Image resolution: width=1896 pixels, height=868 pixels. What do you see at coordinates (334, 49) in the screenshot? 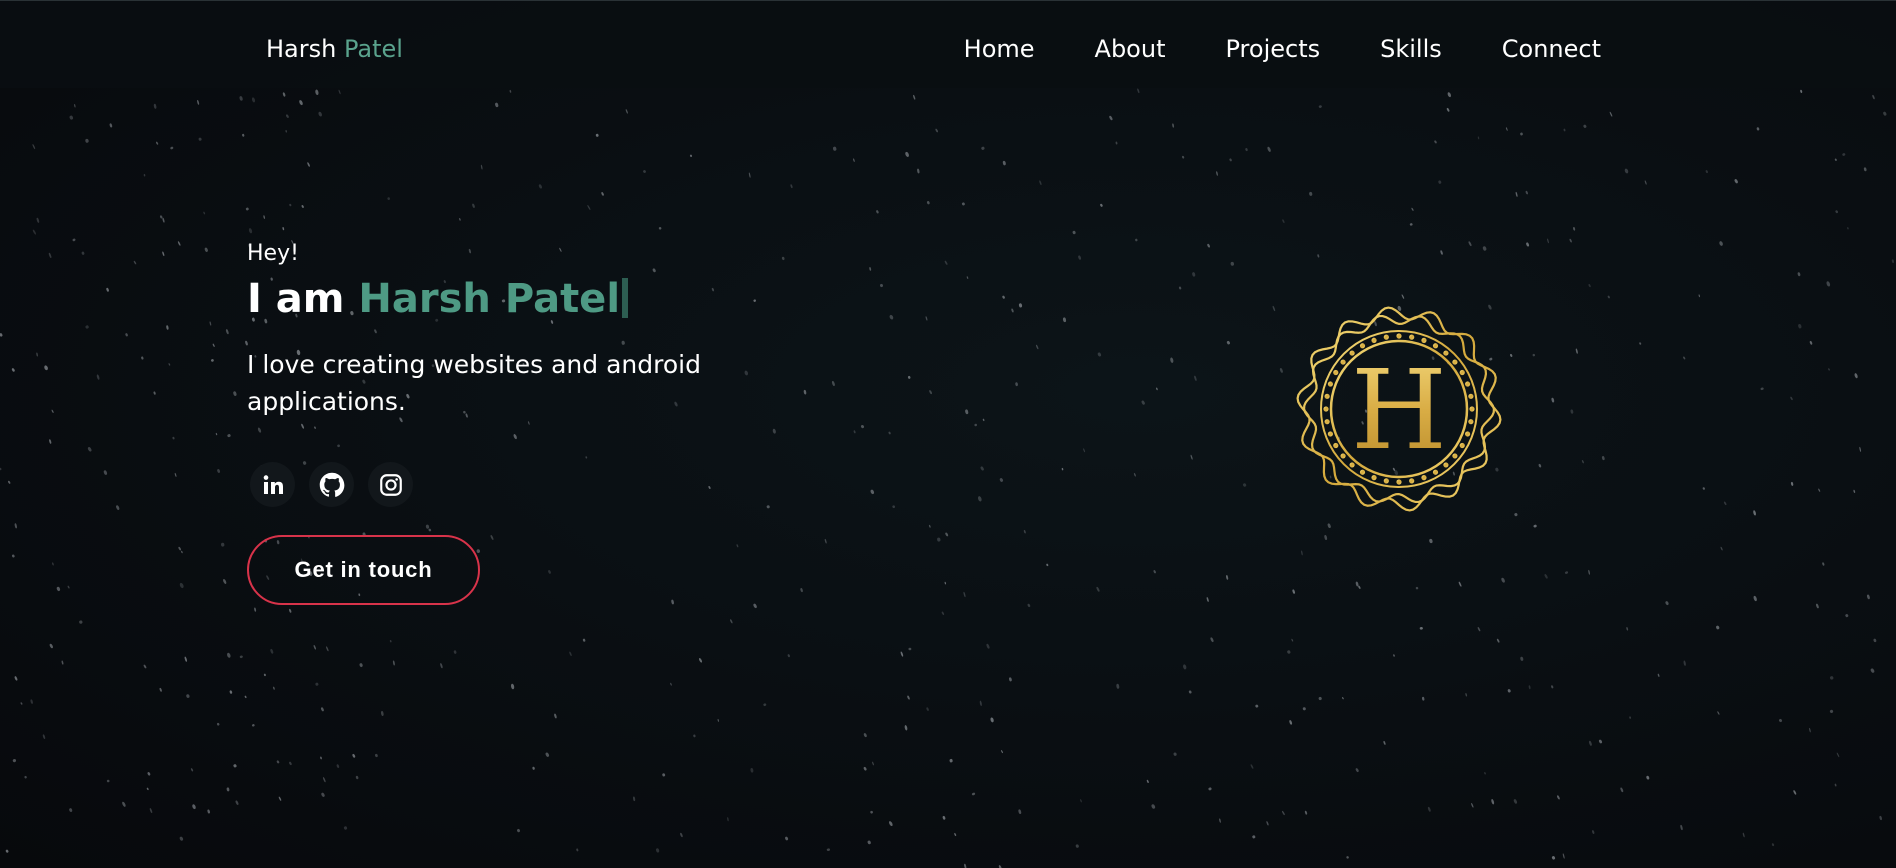
I see `brand-logo: Harsh Patel` at bounding box center [334, 49].